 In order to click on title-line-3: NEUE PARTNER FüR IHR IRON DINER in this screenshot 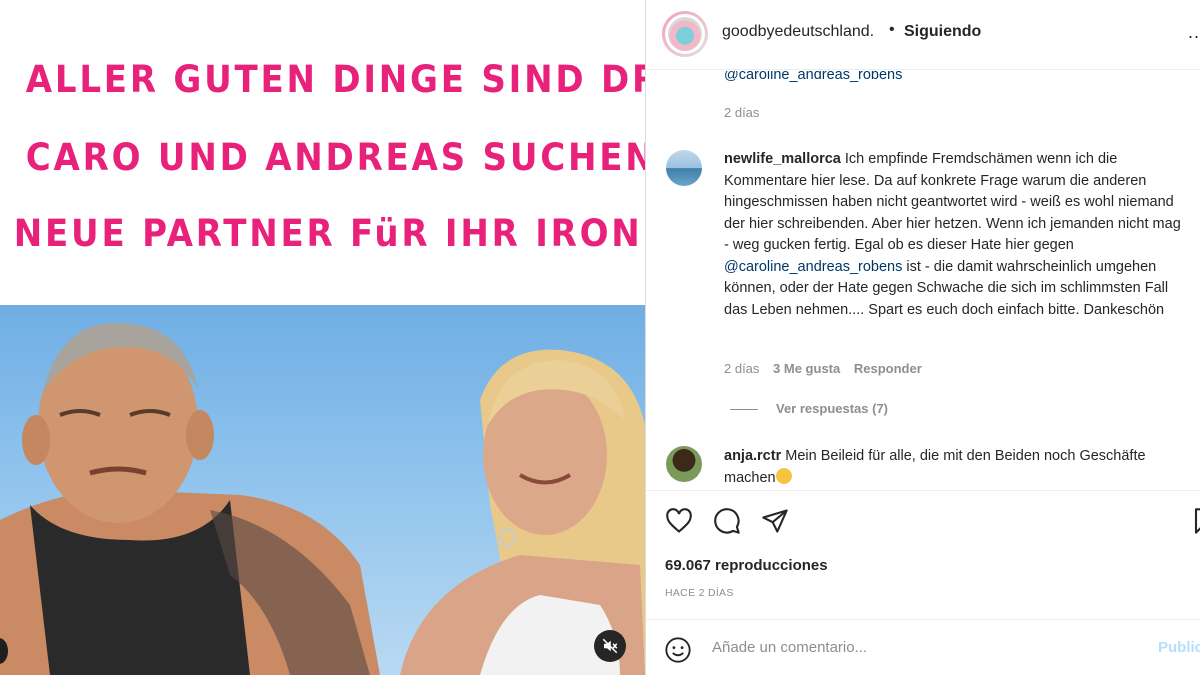, I will do `click(329, 233)`.